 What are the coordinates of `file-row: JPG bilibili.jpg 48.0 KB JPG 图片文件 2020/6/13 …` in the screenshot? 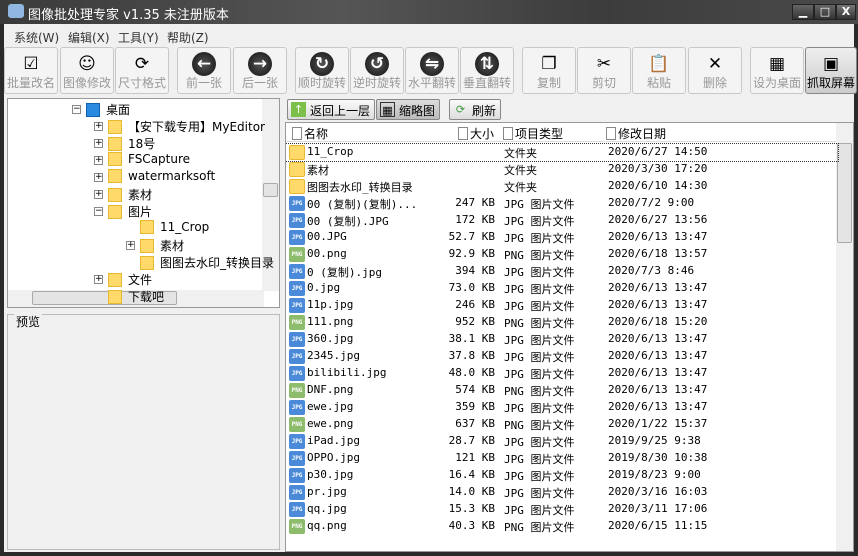 It's located at (562, 373).